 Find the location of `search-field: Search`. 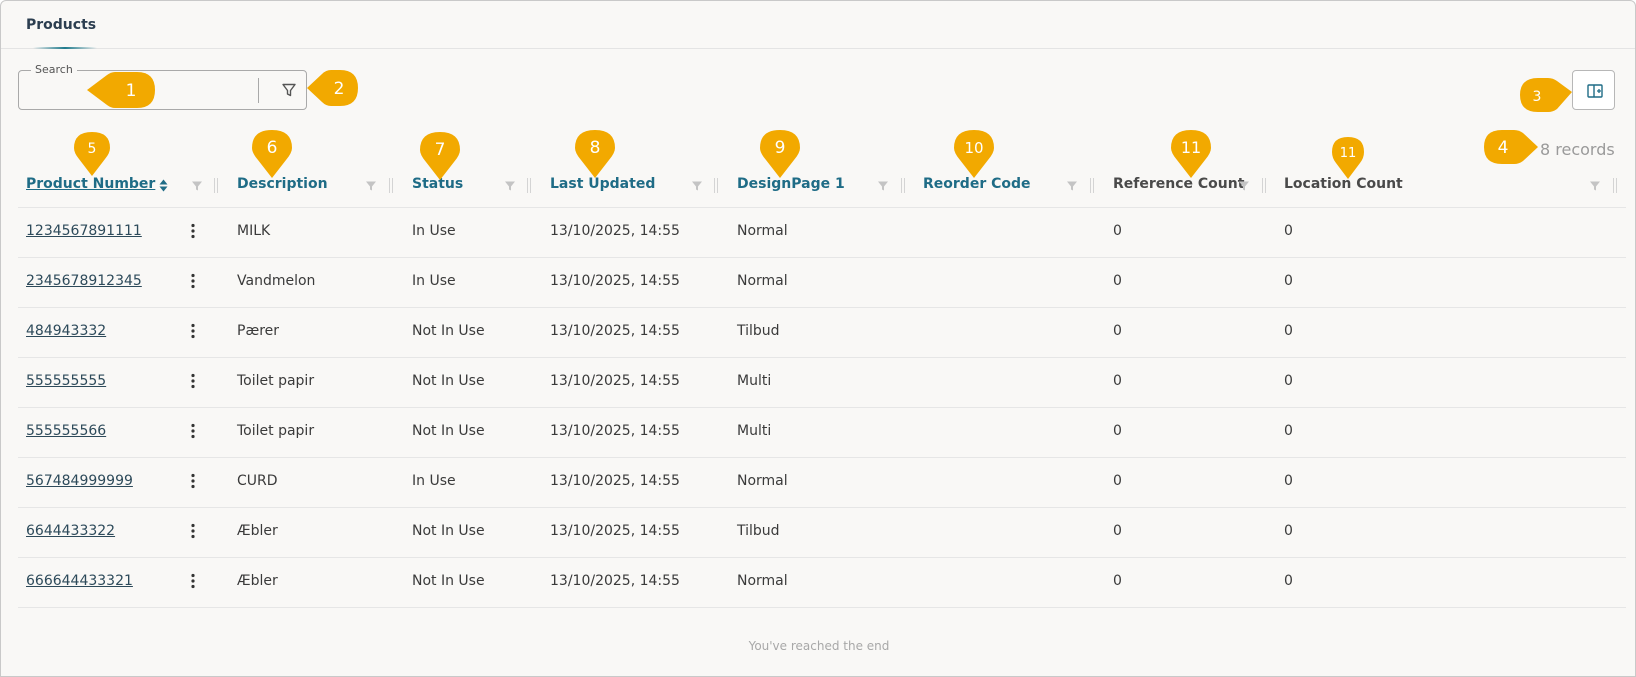

search-field: Search is located at coordinates (162, 86).